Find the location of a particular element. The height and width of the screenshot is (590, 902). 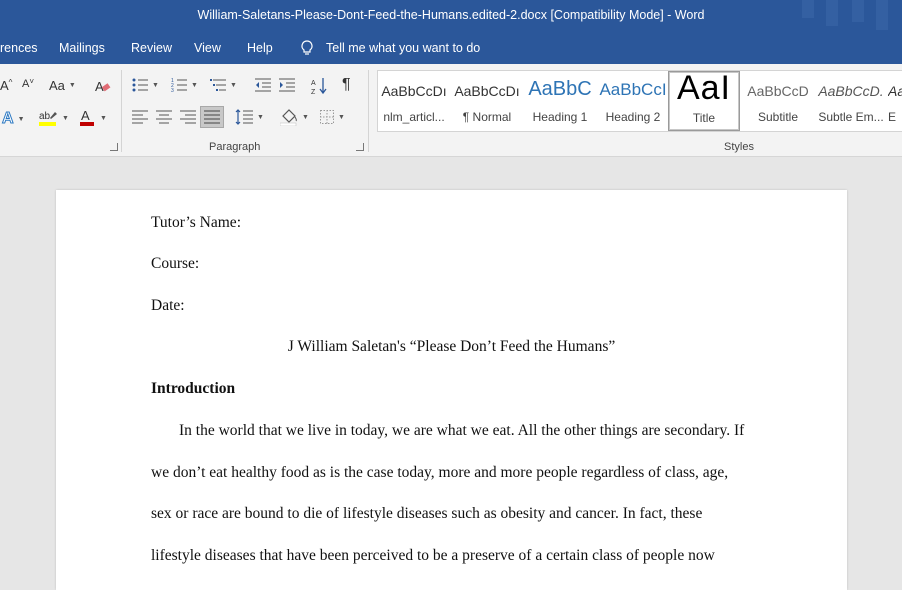

tab-review: Review is located at coordinates (151, 48).